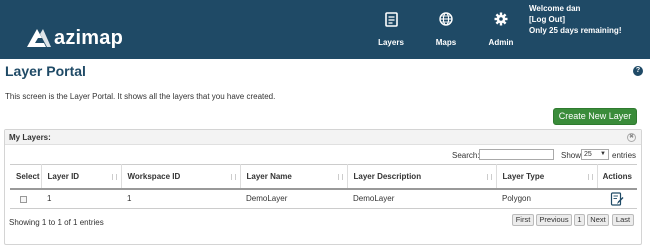 The width and height of the screenshot is (650, 249). I want to click on column-header-layer-type: Layer Type, so click(547, 177).